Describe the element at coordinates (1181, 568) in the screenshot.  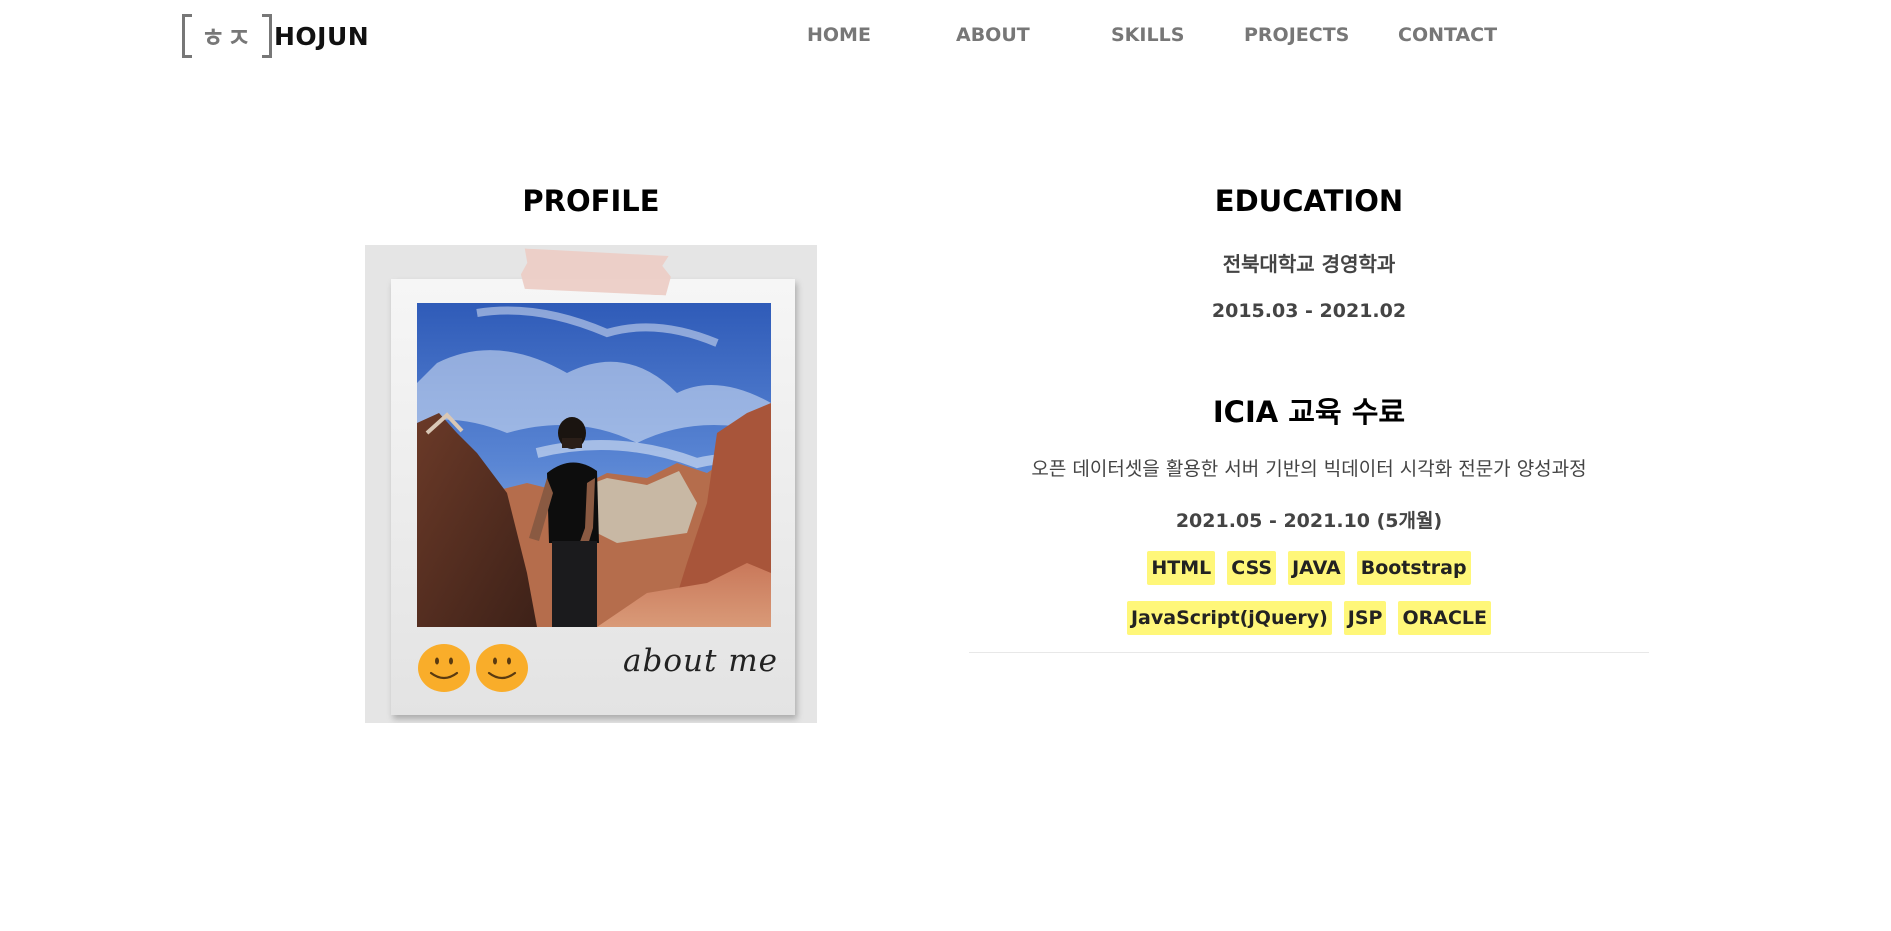
I see `skill-tag: HTML` at that location.